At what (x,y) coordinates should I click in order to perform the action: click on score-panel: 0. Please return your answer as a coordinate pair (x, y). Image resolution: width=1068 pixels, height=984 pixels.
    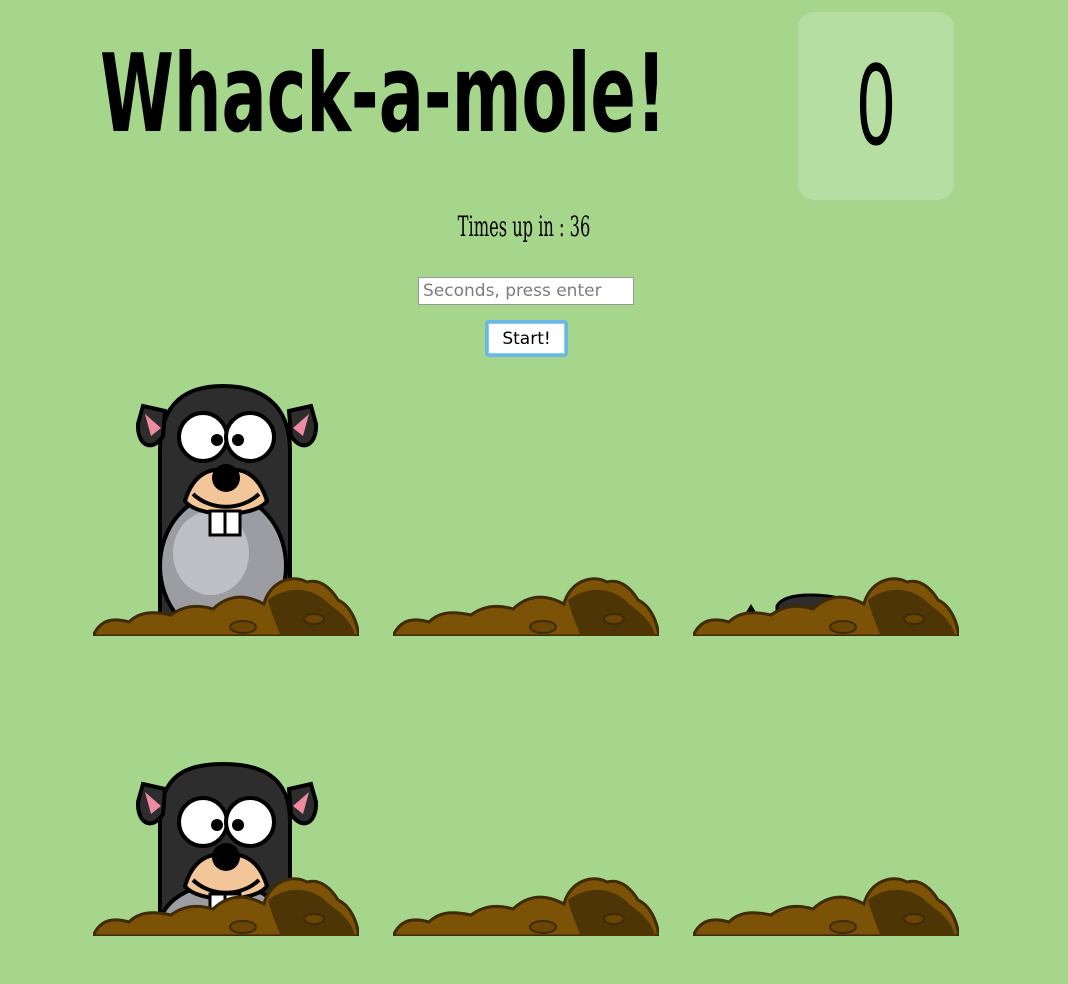
    Looking at the image, I should click on (876, 106).